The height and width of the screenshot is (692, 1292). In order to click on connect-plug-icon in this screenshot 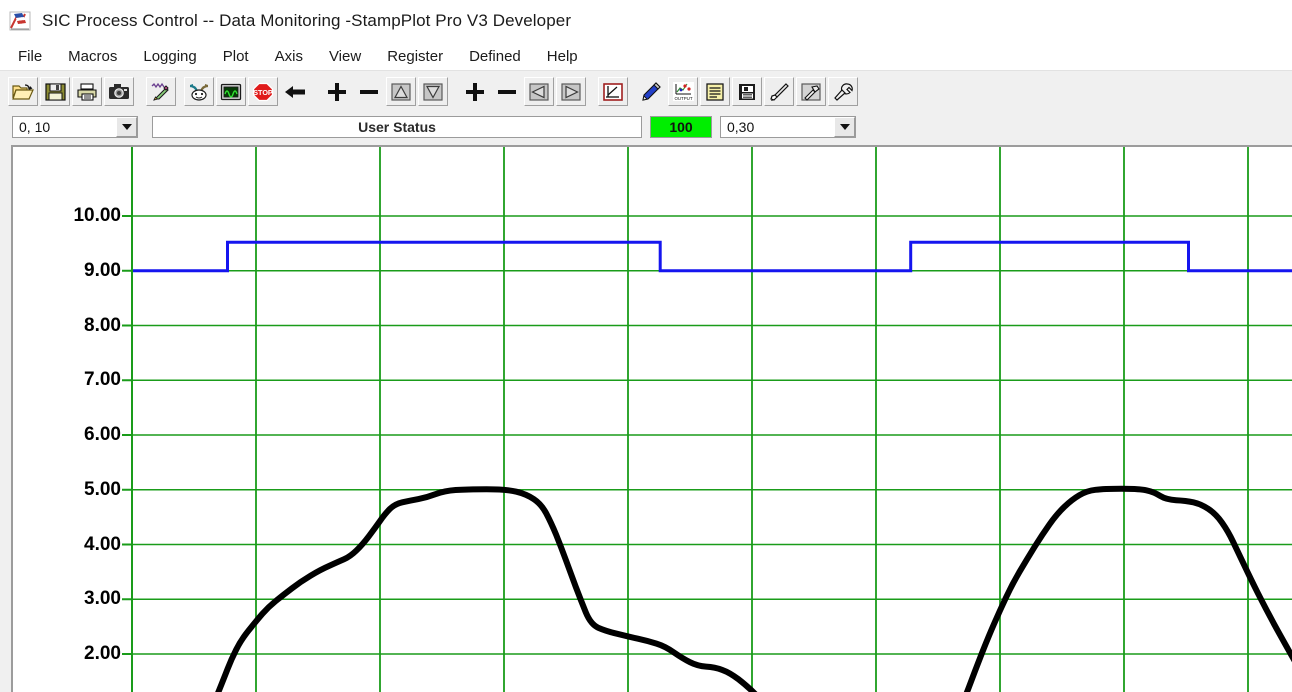, I will do `click(199, 92)`.